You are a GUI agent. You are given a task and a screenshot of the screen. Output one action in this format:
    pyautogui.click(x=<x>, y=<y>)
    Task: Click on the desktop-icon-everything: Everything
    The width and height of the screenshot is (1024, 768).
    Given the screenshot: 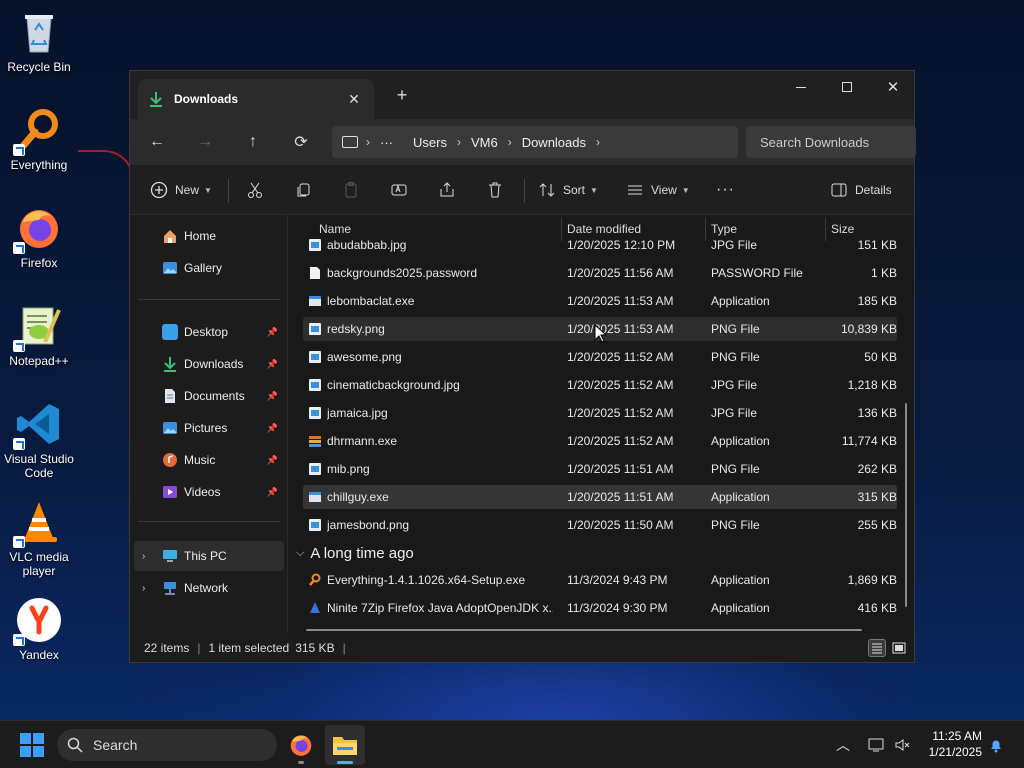 What is the action you would take?
    pyautogui.click(x=39, y=139)
    